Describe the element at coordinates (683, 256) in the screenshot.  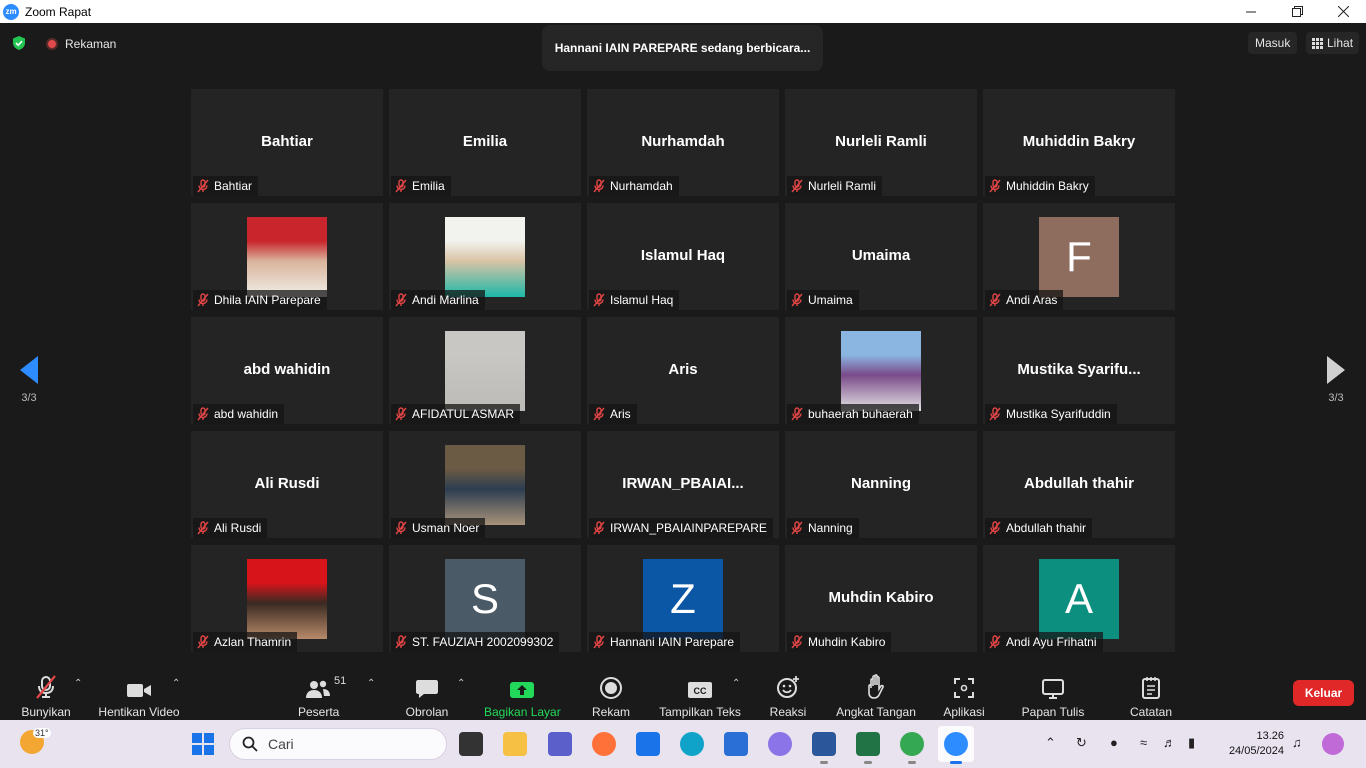
I see `participant-tile: Islamul Haq Islamul Haq` at that location.